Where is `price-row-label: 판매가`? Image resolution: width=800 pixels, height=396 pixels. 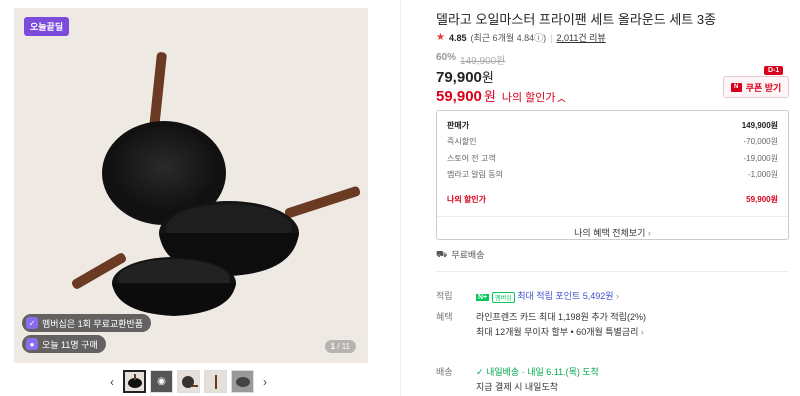
price-row-label: 판매가 is located at coordinates (458, 125).